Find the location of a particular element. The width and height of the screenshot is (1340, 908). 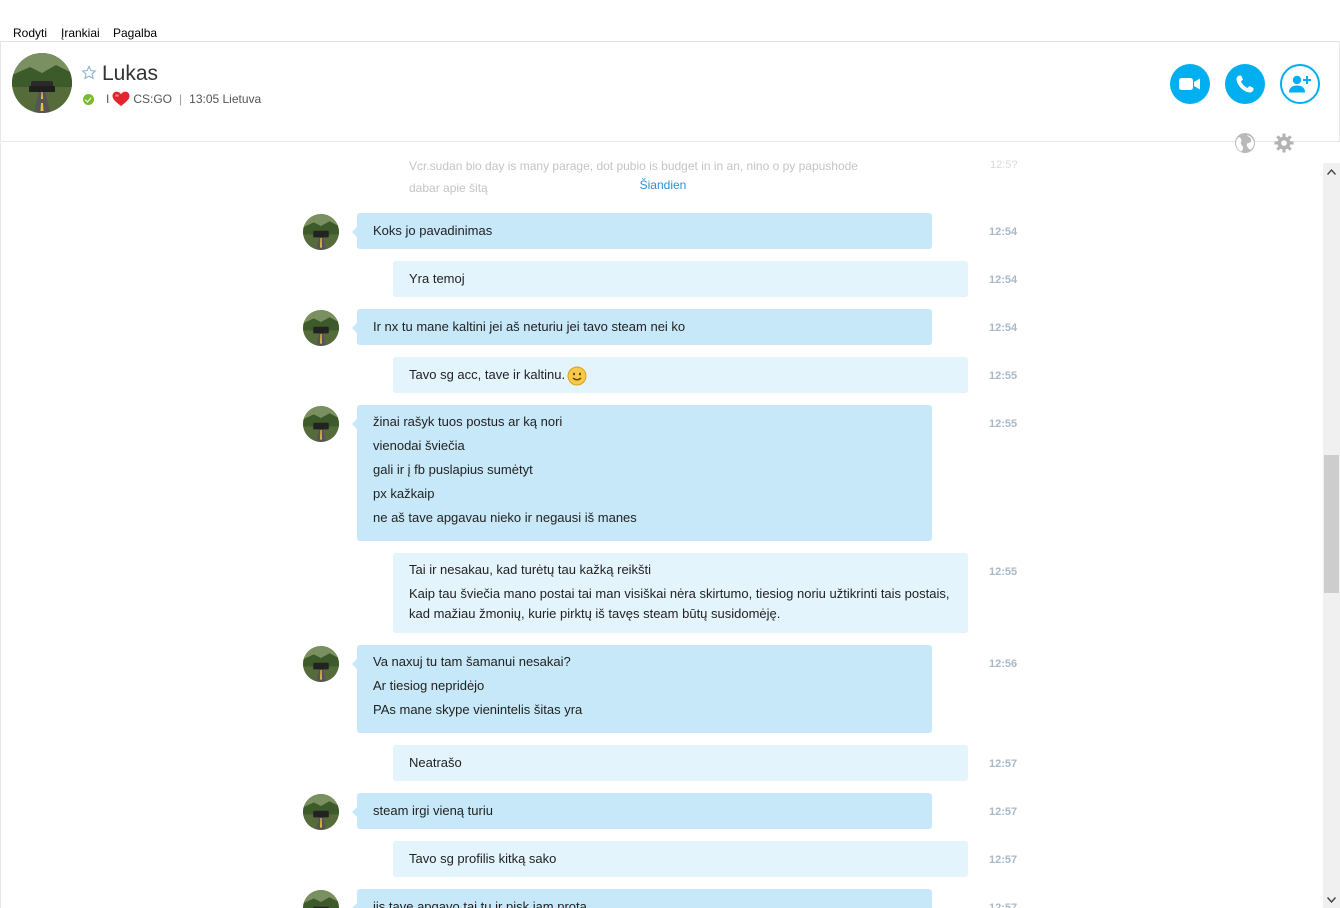

message-line: vienodai šviečia is located at coordinates (419, 445).